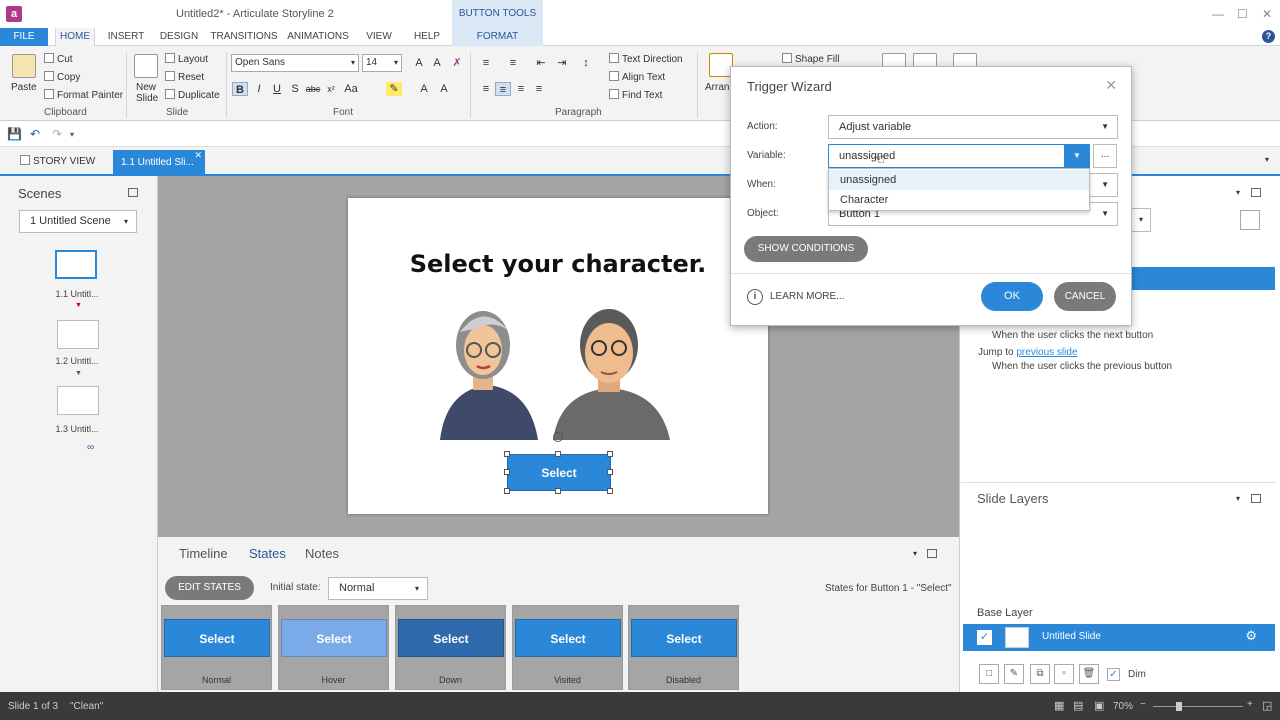 The image size is (1280, 720). I want to click on tab-animations: ANIMATIONS, so click(318, 37).